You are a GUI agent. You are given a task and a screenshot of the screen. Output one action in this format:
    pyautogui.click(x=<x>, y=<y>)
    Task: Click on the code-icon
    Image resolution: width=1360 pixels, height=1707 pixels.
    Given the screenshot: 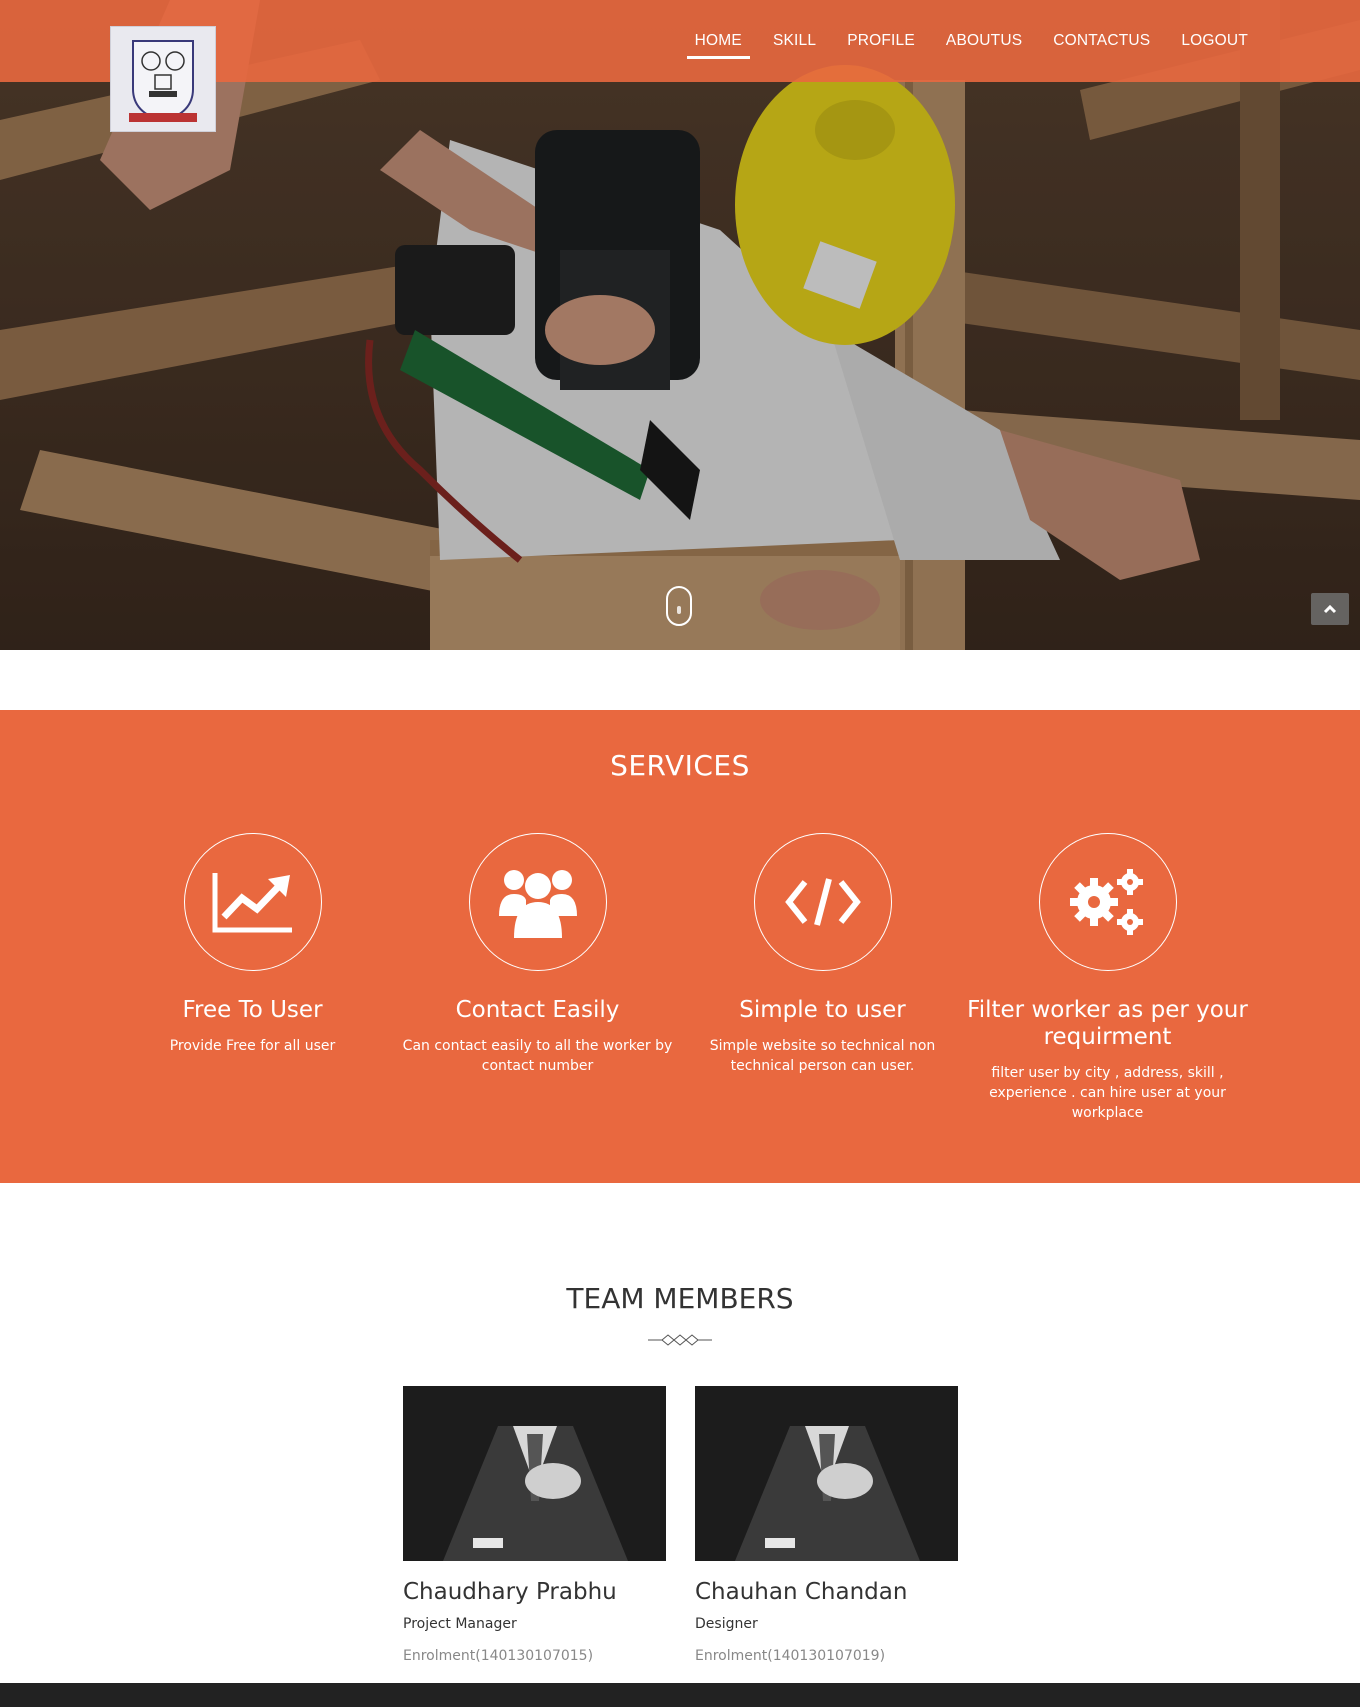 What is the action you would take?
    pyautogui.click(x=822, y=902)
    